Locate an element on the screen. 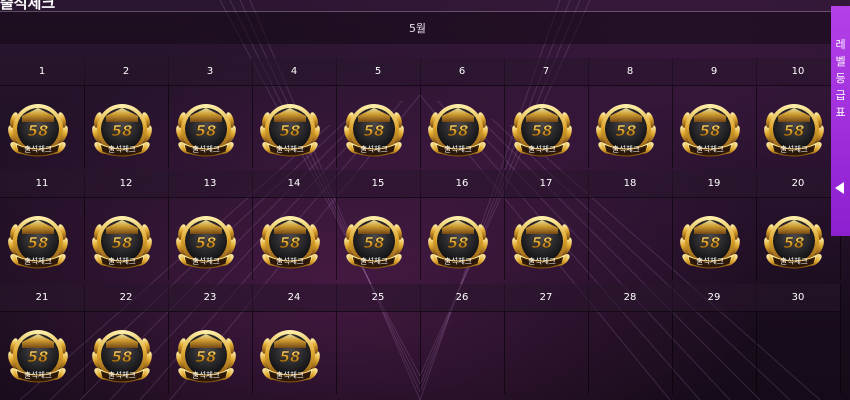 The height and width of the screenshot is (400, 850). day-number: 11 is located at coordinates (42, 184).